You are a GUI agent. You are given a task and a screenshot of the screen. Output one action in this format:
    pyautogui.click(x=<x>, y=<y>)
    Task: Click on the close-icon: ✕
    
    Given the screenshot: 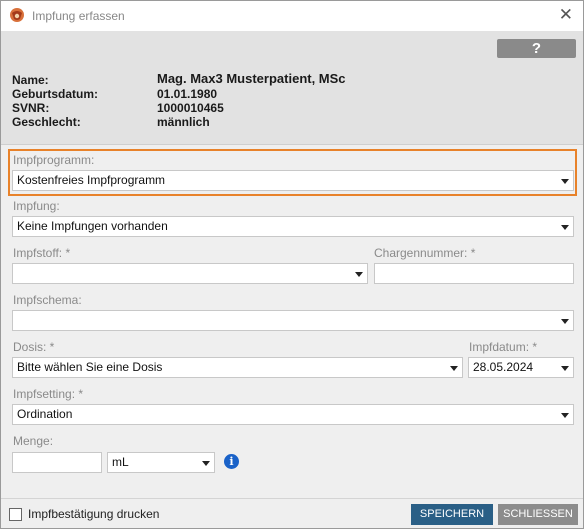 What is the action you would take?
    pyautogui.click(x=566, y=15)
    